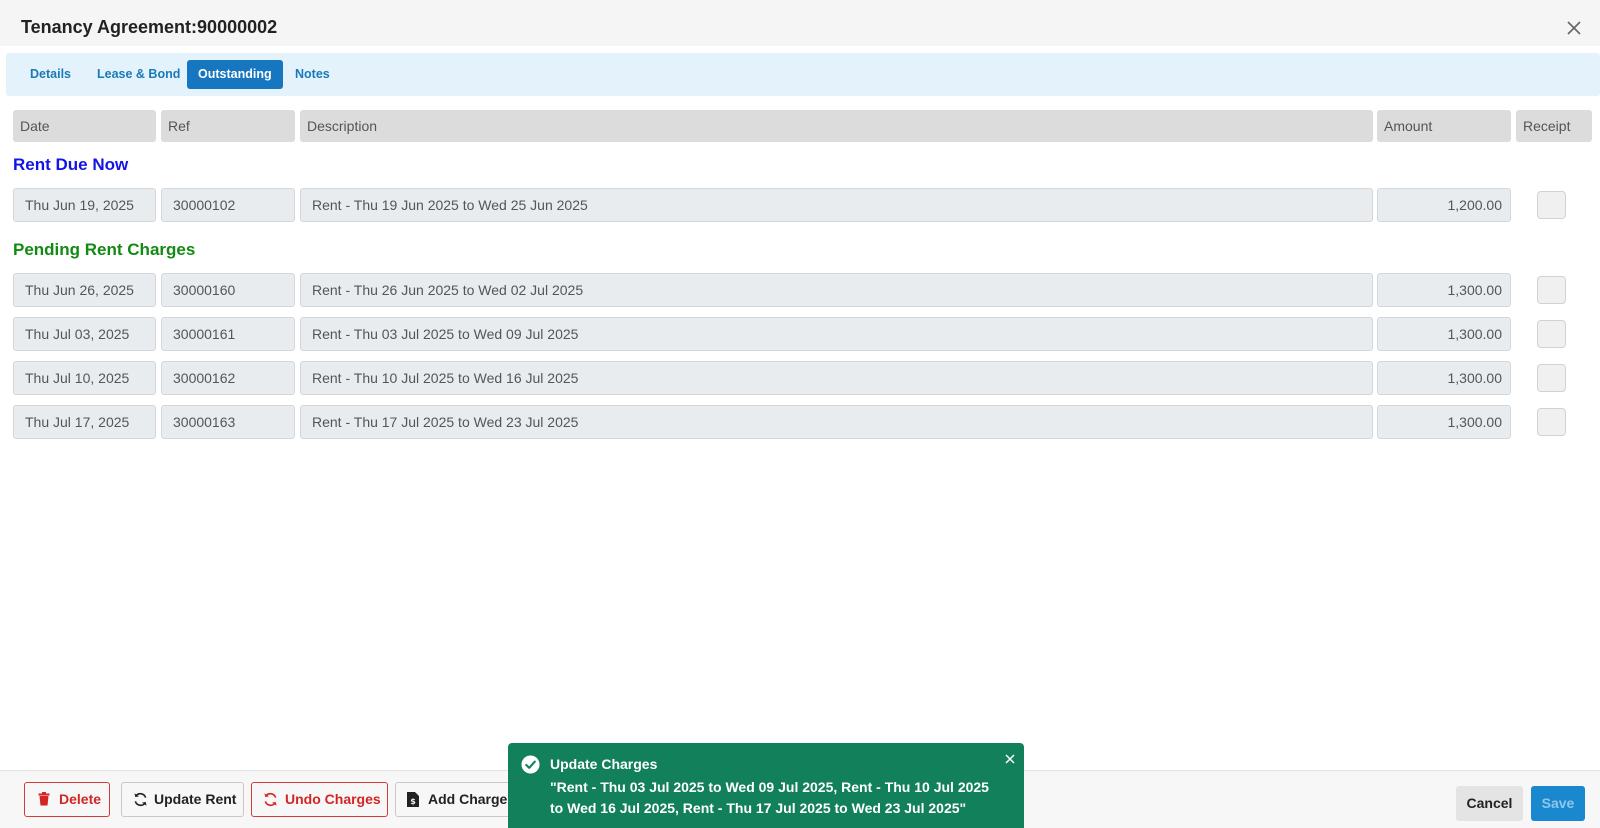 The height and width of the screenshot is (828, 1600). I want to click on delete-button-label: Delete, so click(80, 799).